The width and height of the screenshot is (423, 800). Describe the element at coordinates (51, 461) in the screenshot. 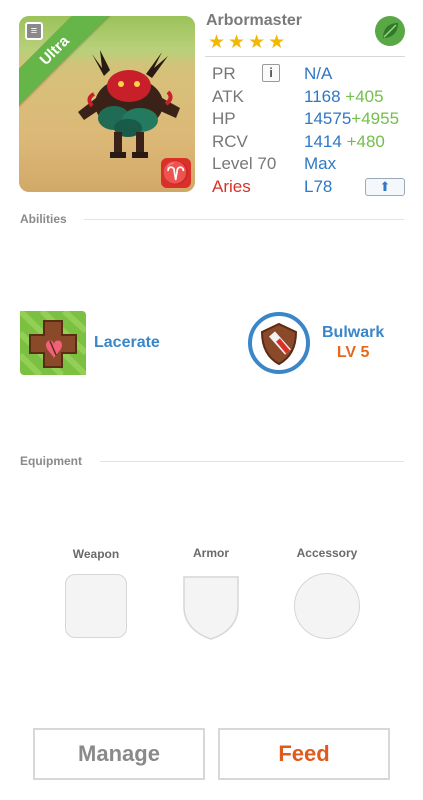

I see `equipment-title: Equipment` at that location.